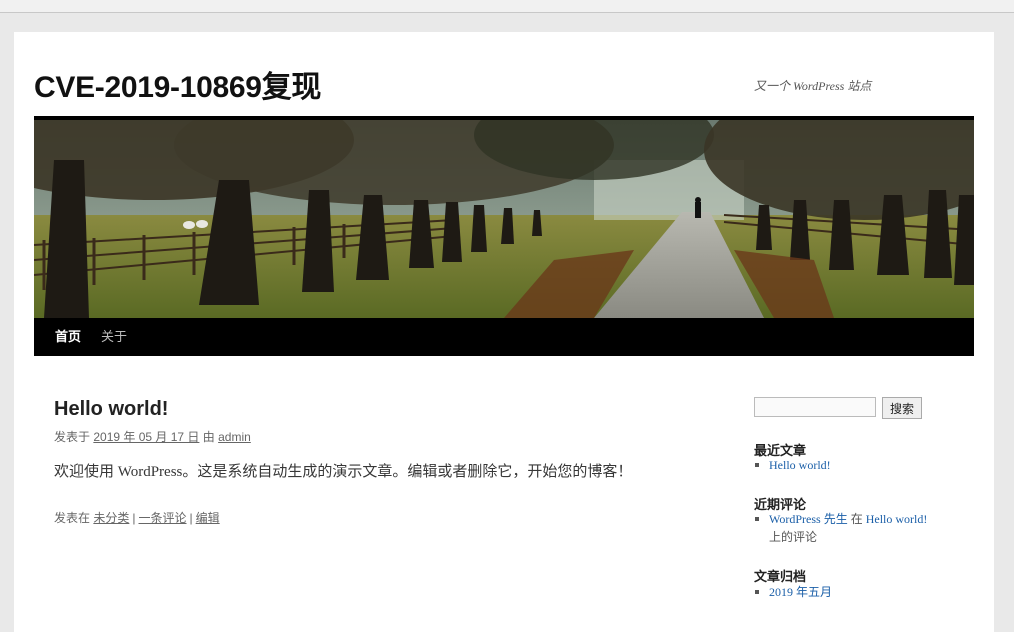 The height and width of the screenshot is (632, 1014). What do you see at coordinates (68, 337) in the screenshot?
I see `nav-home: 首页` at bounding box center [68, 337].